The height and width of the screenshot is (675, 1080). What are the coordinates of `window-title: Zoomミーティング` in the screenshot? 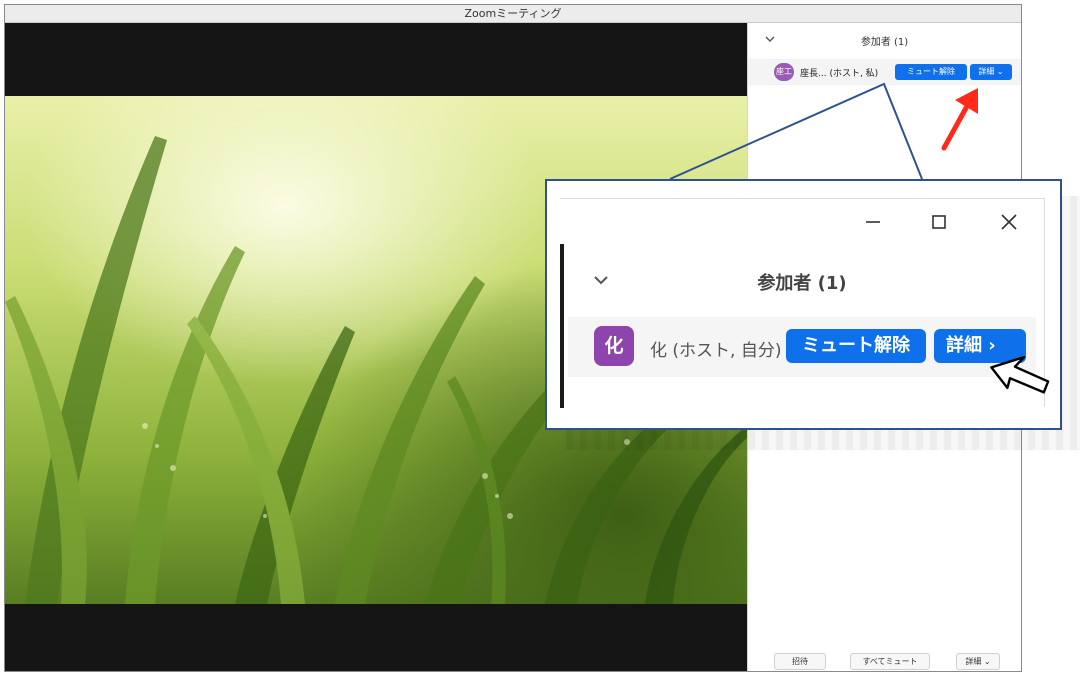 It's located at (513, 14).